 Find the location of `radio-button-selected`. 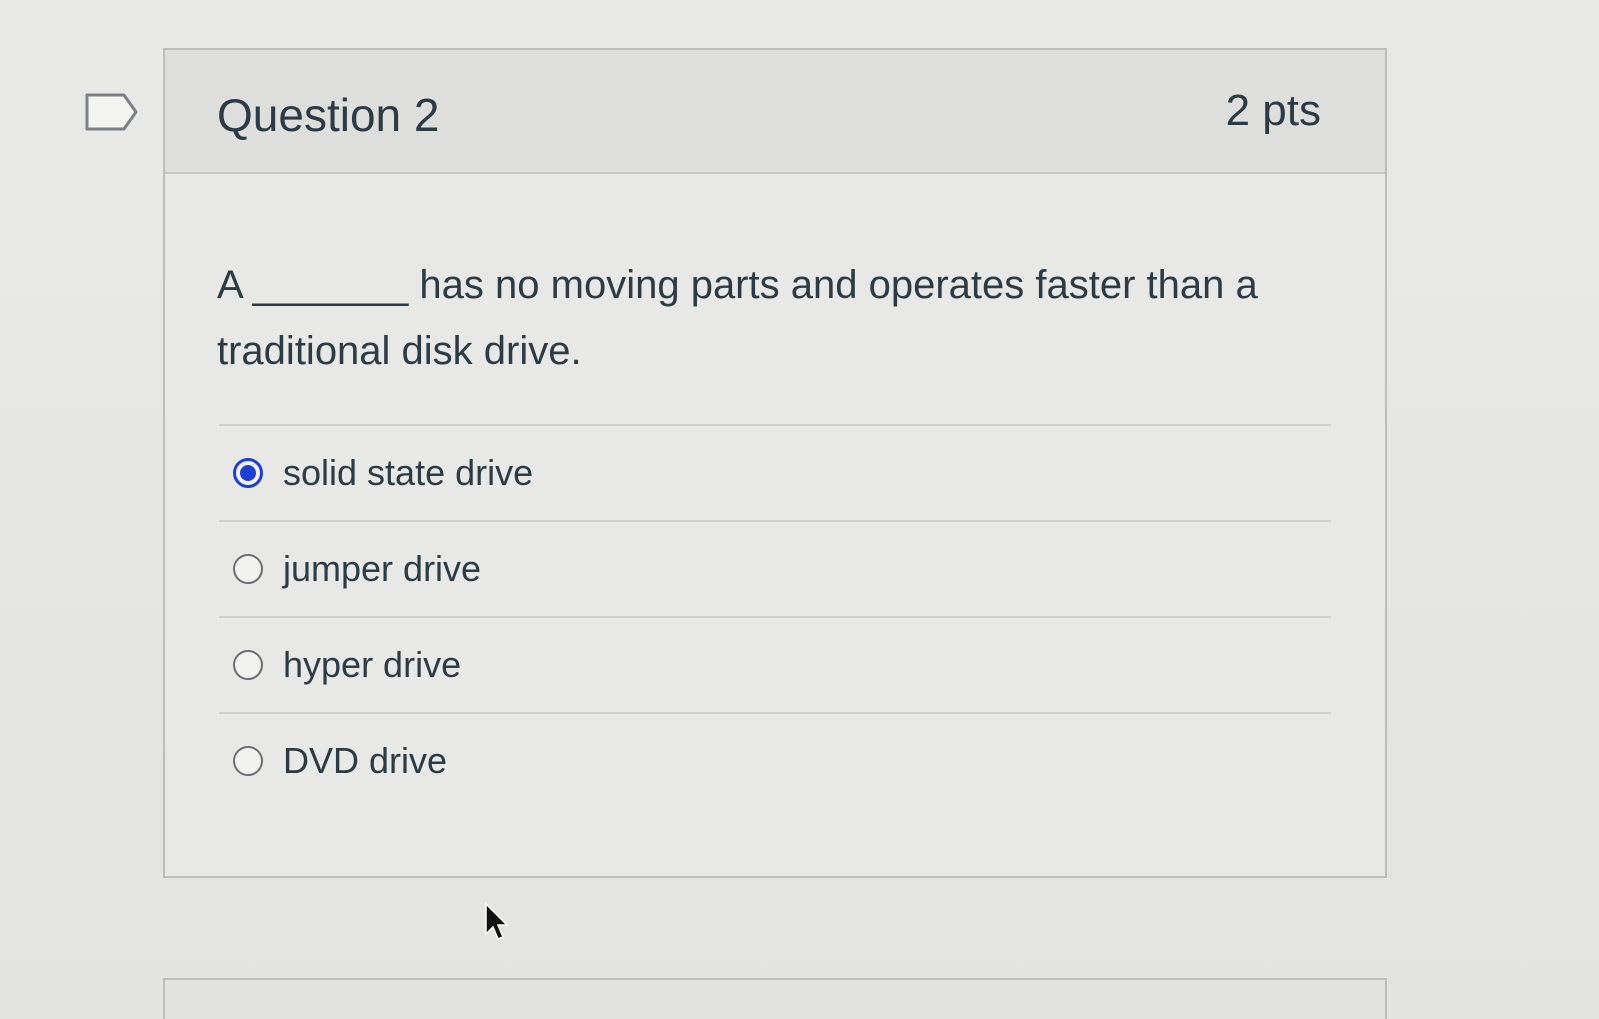

radio-button-selected is located at coordinates (248, 473).